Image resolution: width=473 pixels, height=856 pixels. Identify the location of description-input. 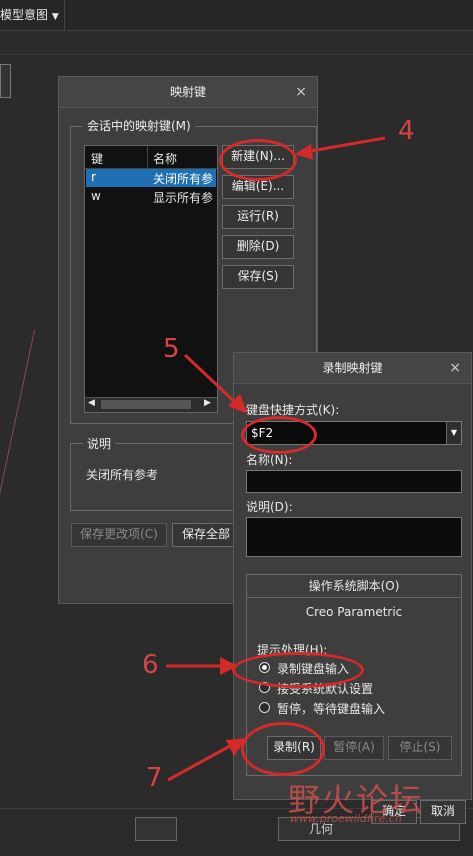
(354, 537).